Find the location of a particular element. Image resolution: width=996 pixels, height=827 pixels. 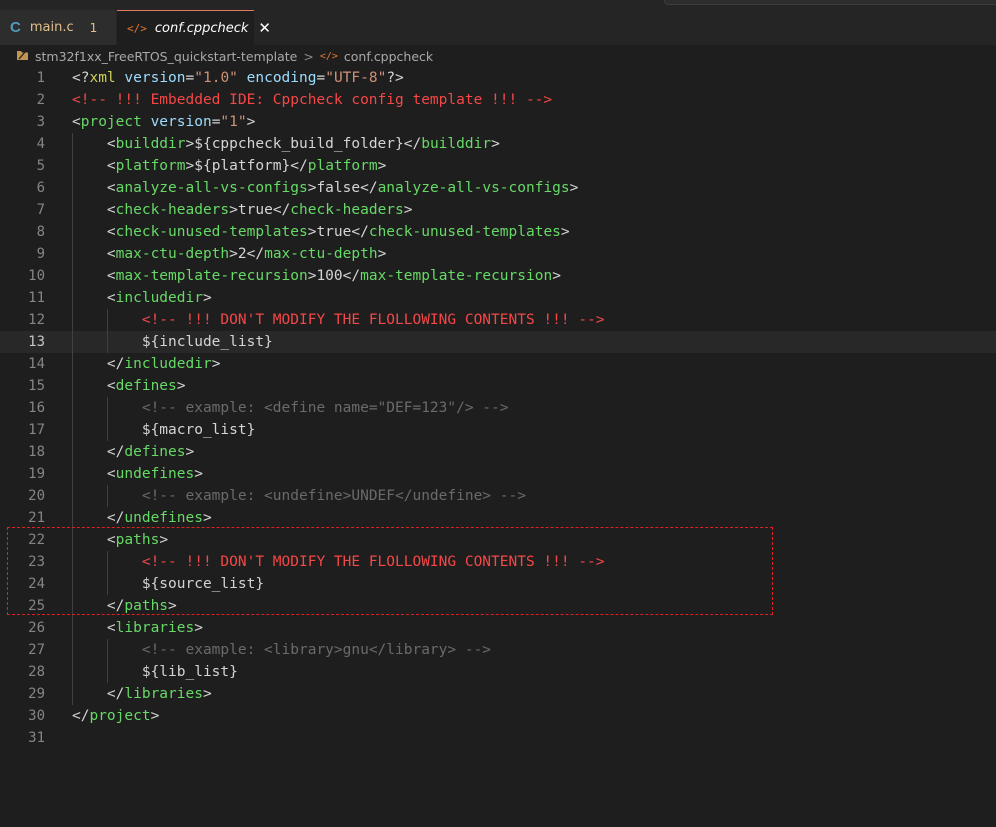

code-line: 3 <project version="1"> is located at coordinates (498, 122).